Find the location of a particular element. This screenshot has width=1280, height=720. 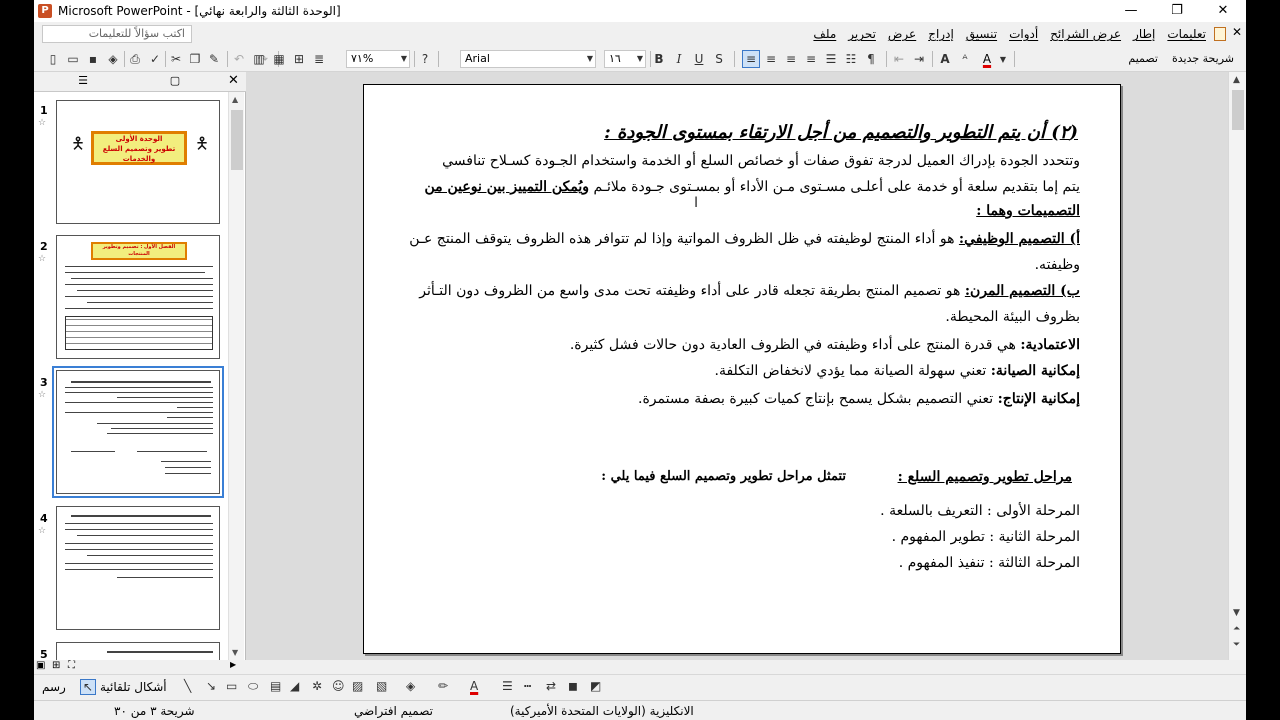

scroll-left-icon: ▶ is located at coordinates (233, 664).